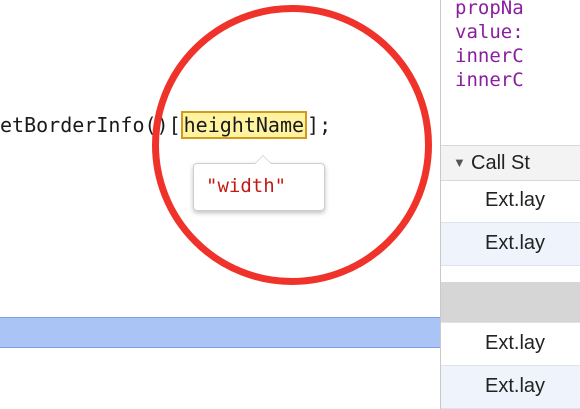  What do you see at coordinates (489, 10) in the screenshot?
I see `scope-variable: propNa` at bounding box center [489, 10].